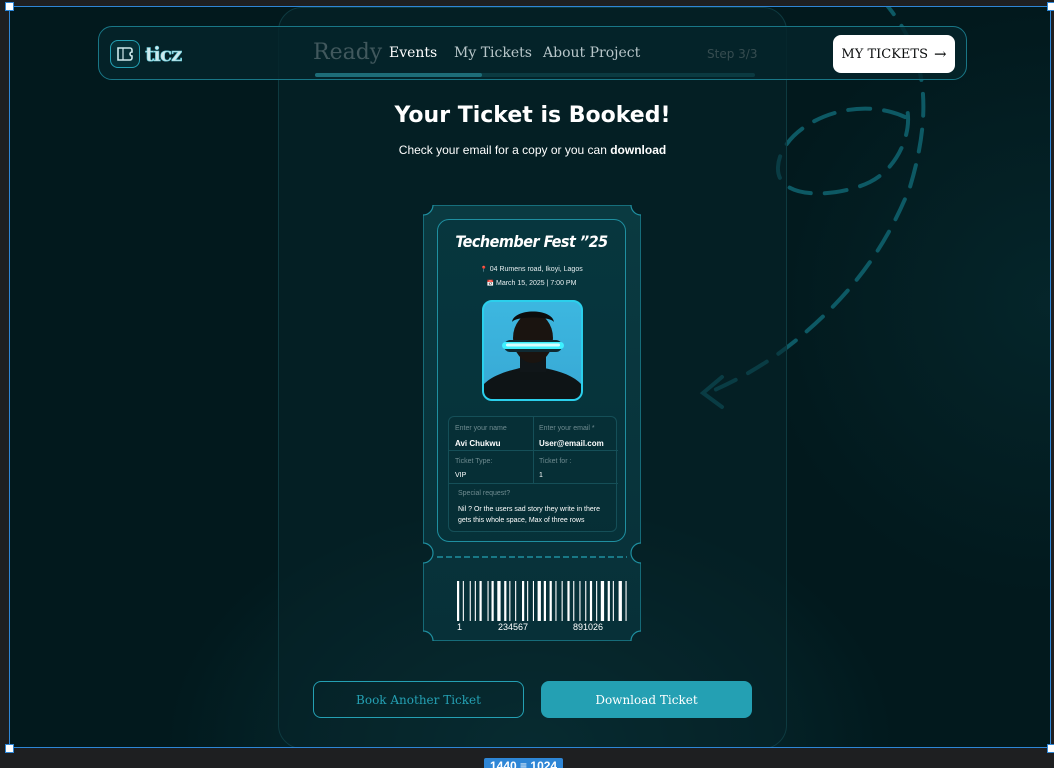  I want to click on nav-link-about-project: About Project, so click(591, 53).